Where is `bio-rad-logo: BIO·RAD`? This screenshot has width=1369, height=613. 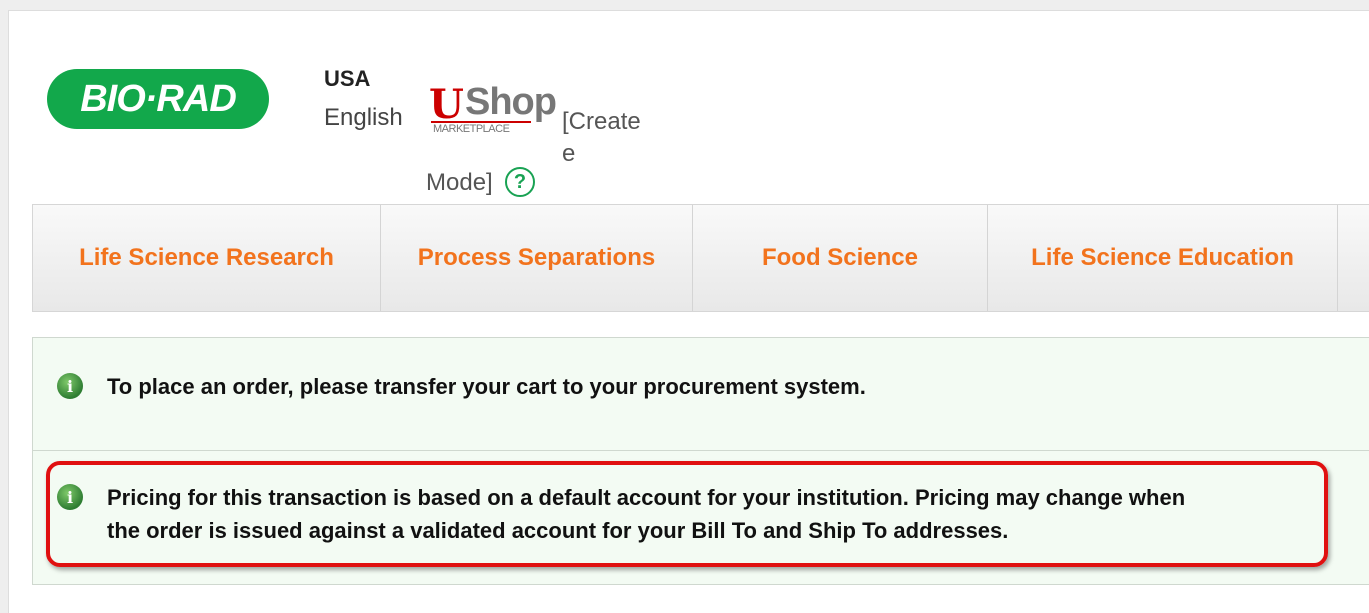
bio-rad-logo: BIO·RAD is located at coordinates (158, 99).